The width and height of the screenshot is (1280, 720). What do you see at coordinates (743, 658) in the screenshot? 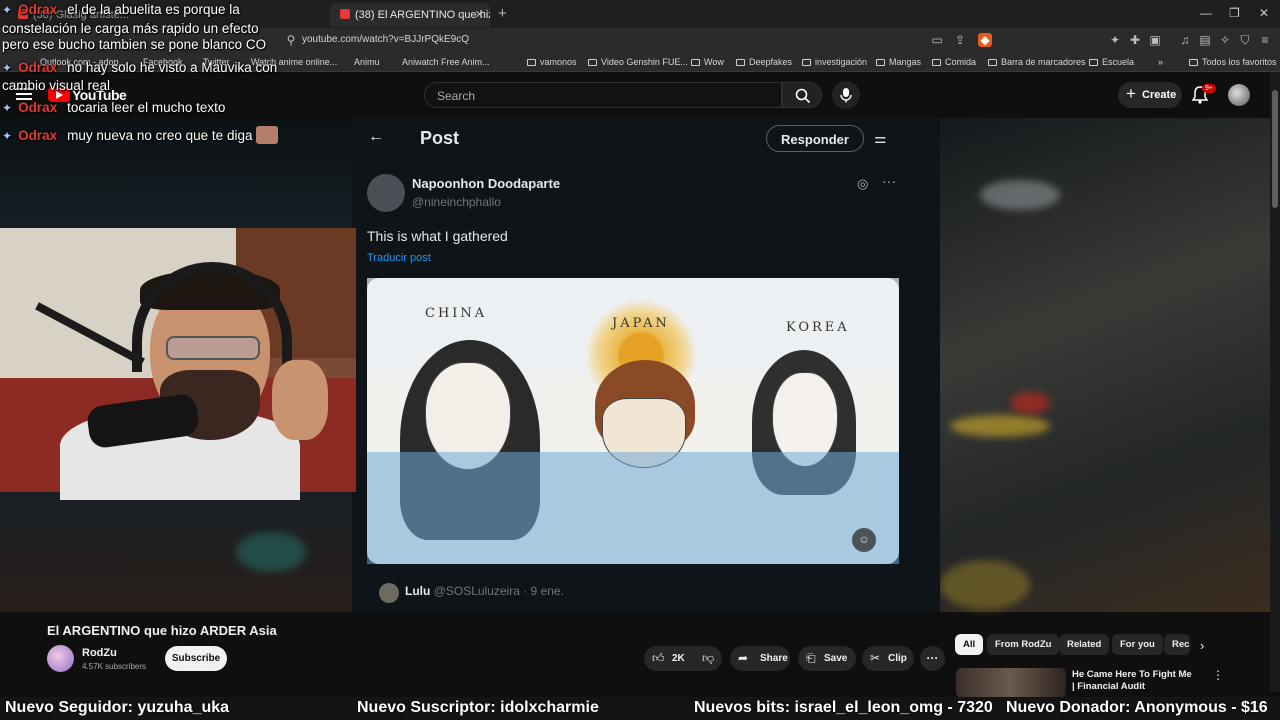
I see `share-arrow-icon: ➦` at bounding box center [743, 658].